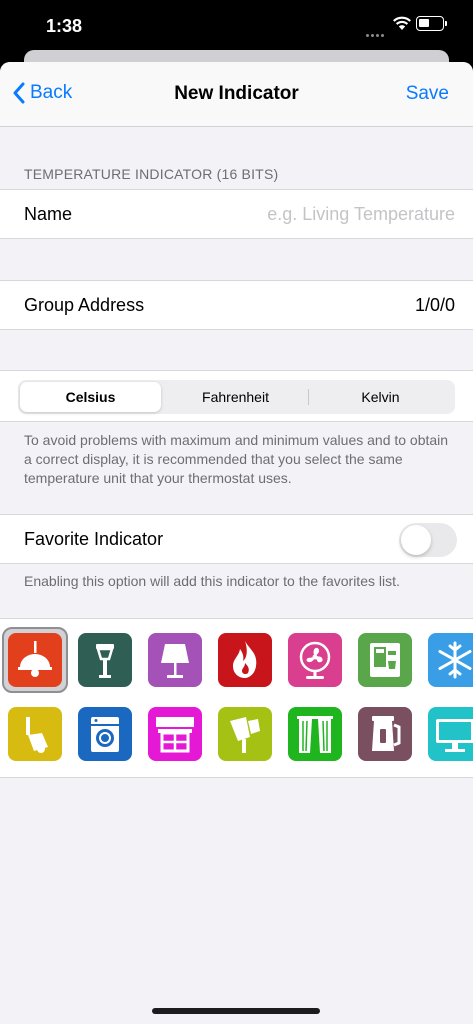 Image resolution: width=473 pixels, height=1024 pixels. I want to click on page-title: New Indicator, so click(236, 93).